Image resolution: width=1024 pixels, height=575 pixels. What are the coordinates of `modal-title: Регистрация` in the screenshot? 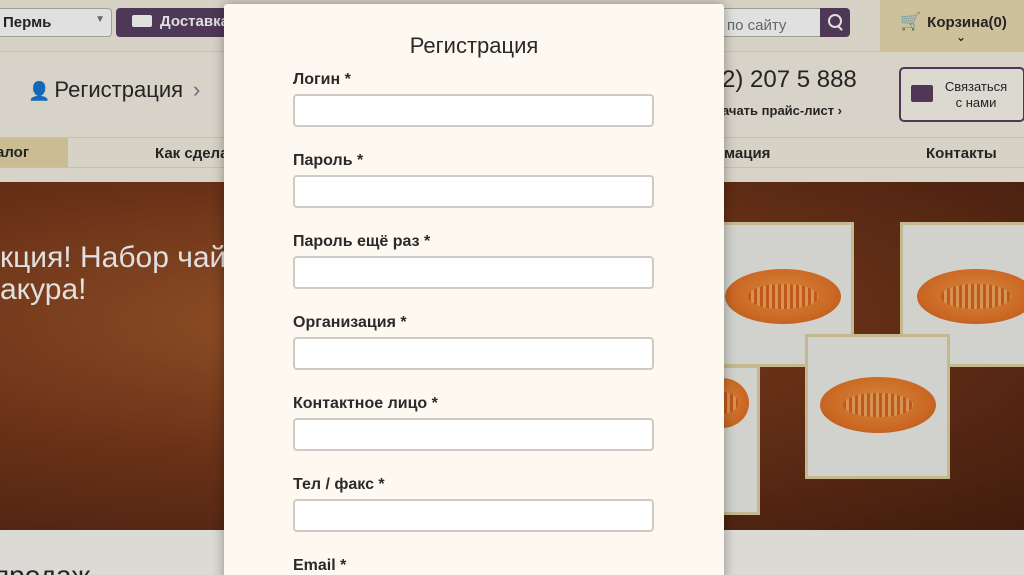 It's located at (474, 45).